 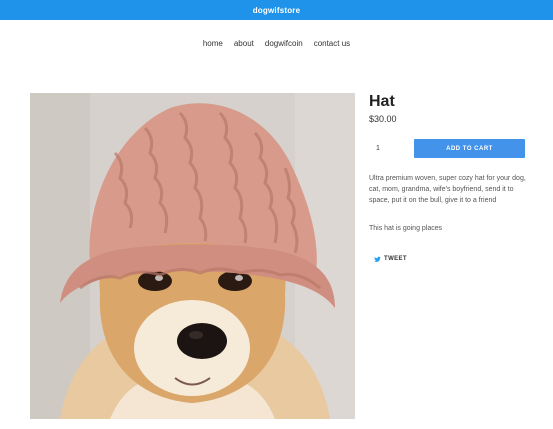 I want to click on product-tagline: This hat is going places, so click(x=406, y=228).